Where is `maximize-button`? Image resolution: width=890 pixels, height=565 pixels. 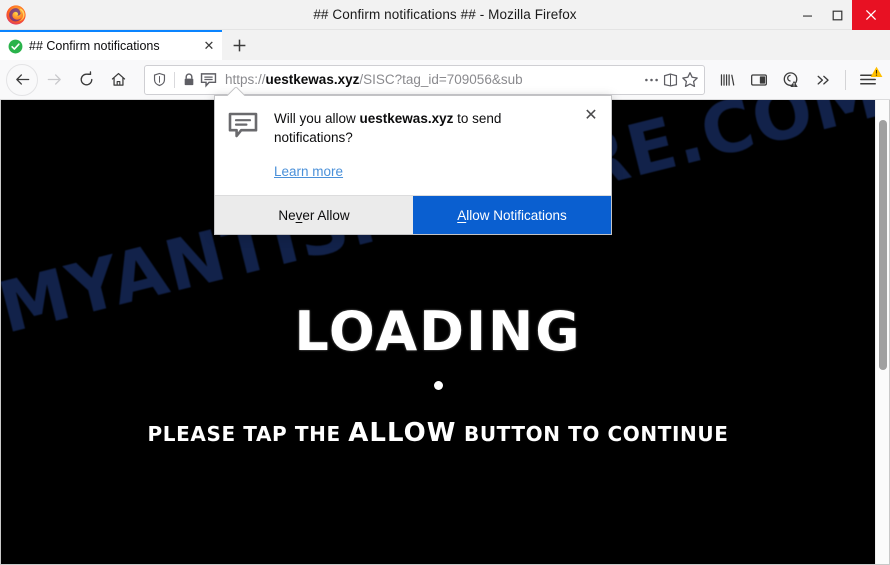
maximize-button is located at coordinates (837, 15).